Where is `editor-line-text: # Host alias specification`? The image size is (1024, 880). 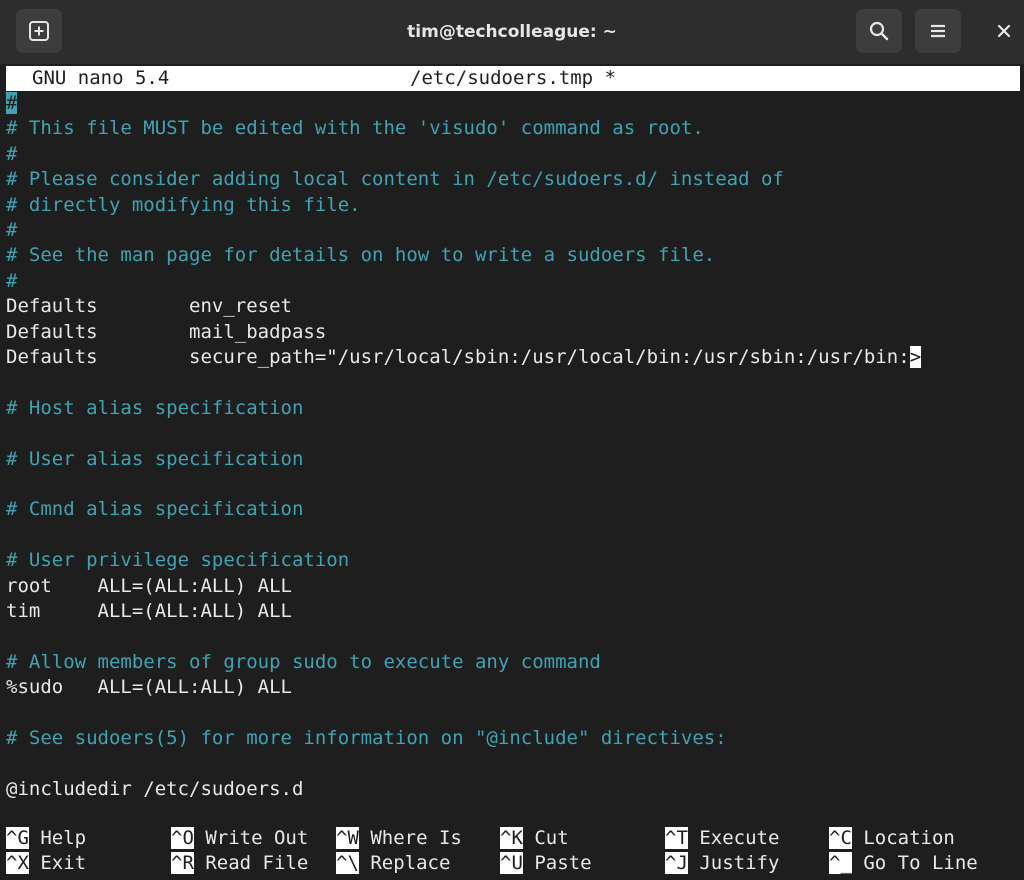 editor-line-text: # Host alias specification is located at coordinates (155, 407).